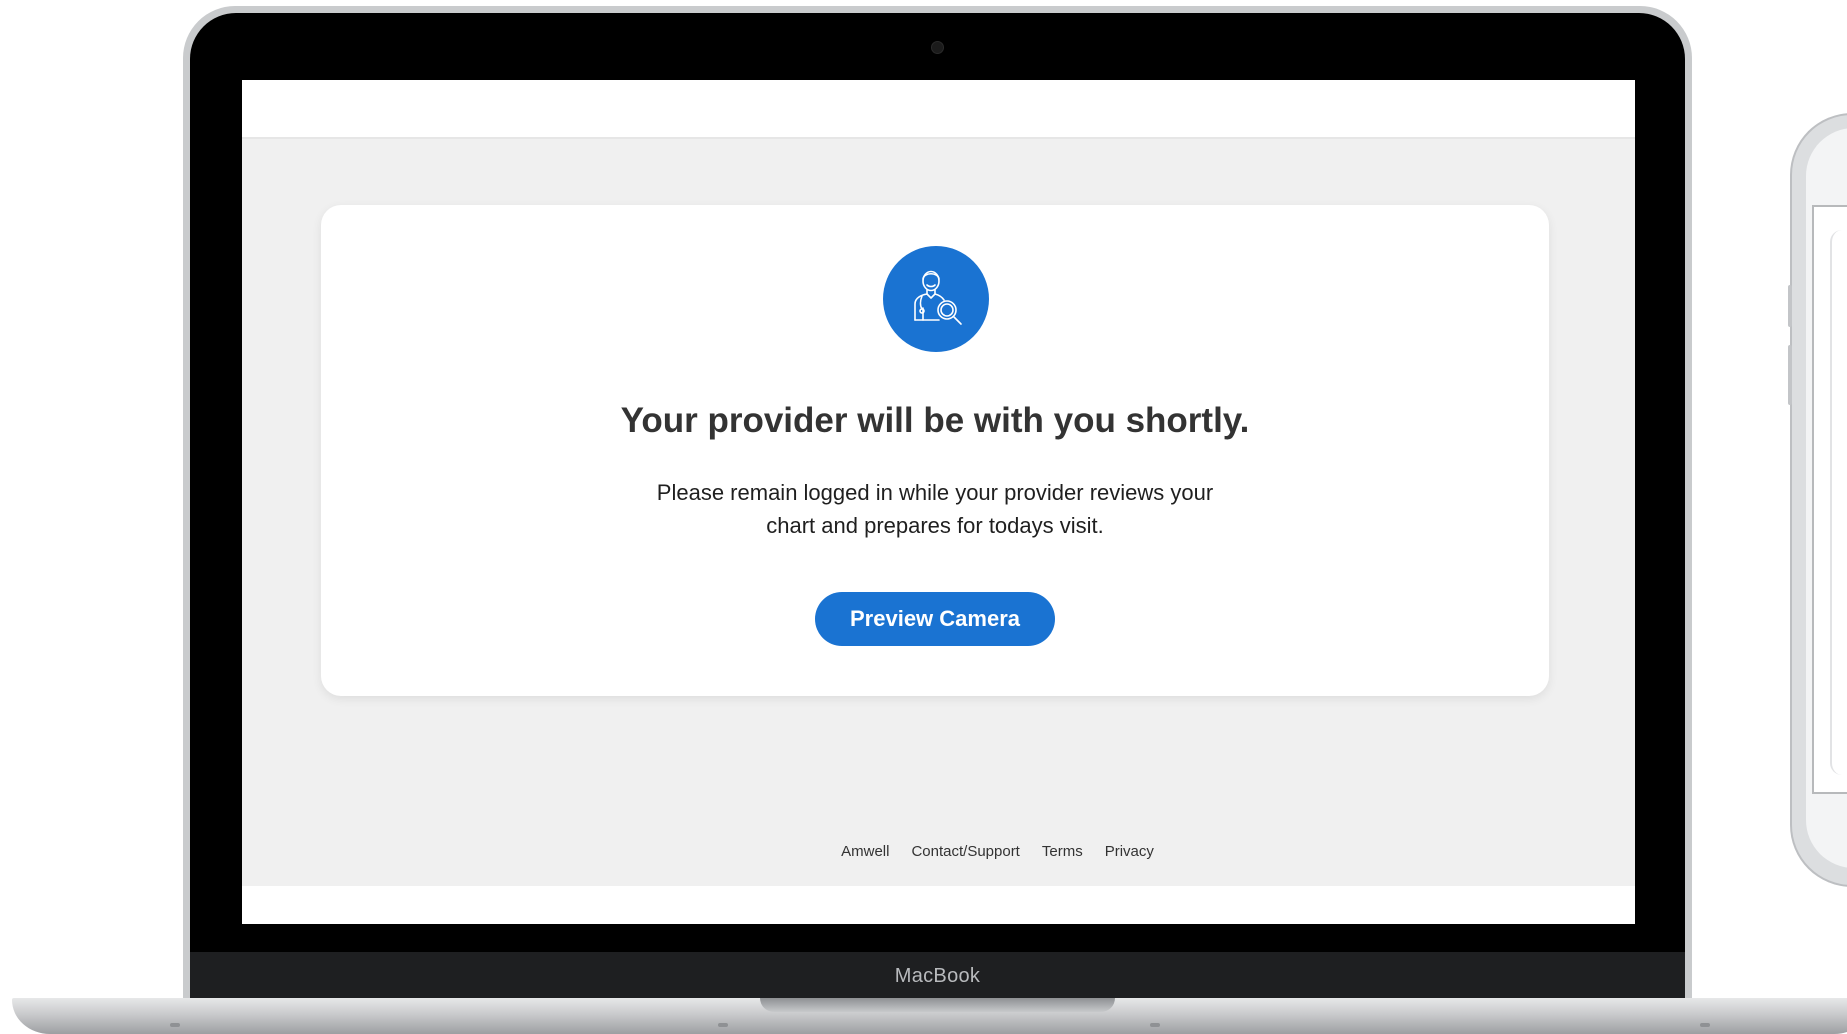 This screenshot has height=1034, width=1847. I want to click on phone-side-button, so click(1790, 306).